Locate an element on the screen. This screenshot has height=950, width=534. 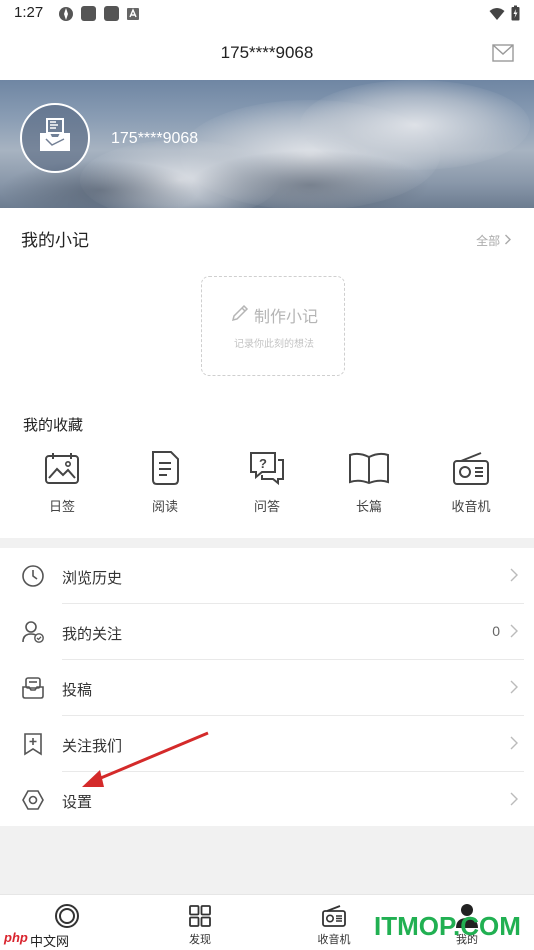
status-system-icons is located at coordinates (504, 15).